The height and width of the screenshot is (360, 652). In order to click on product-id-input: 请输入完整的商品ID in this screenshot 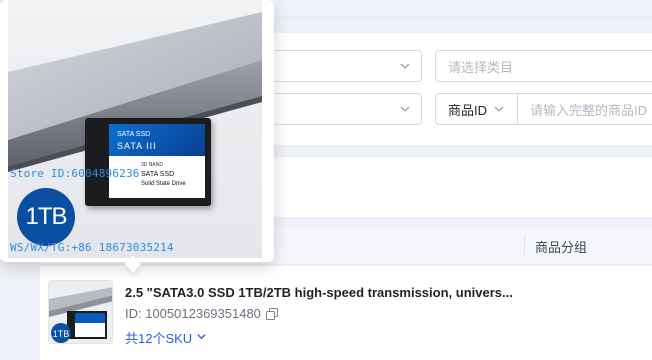, I will do `click(584, 109)`.